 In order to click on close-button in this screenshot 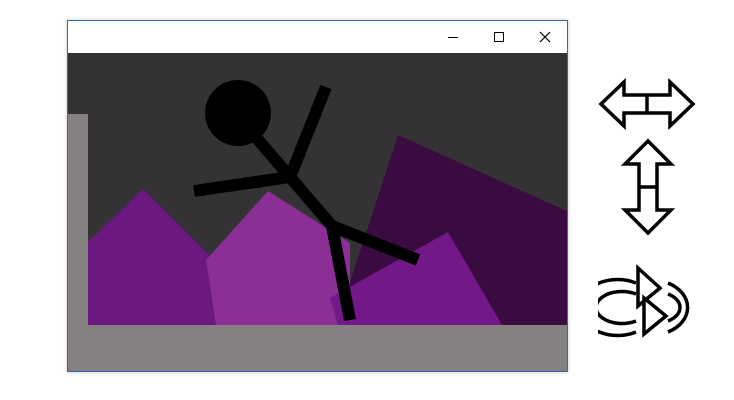, I will do `click(545, 37)`.